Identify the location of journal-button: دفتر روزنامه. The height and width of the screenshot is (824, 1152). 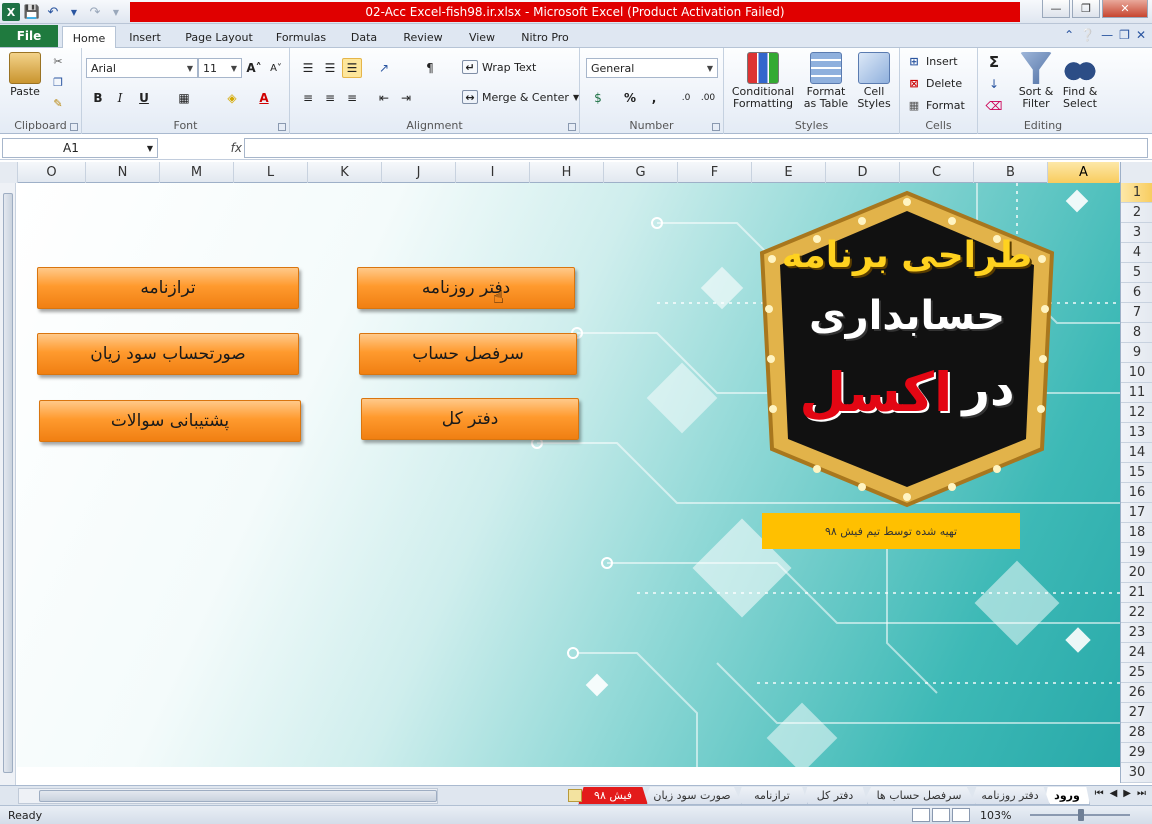
(466, 288).